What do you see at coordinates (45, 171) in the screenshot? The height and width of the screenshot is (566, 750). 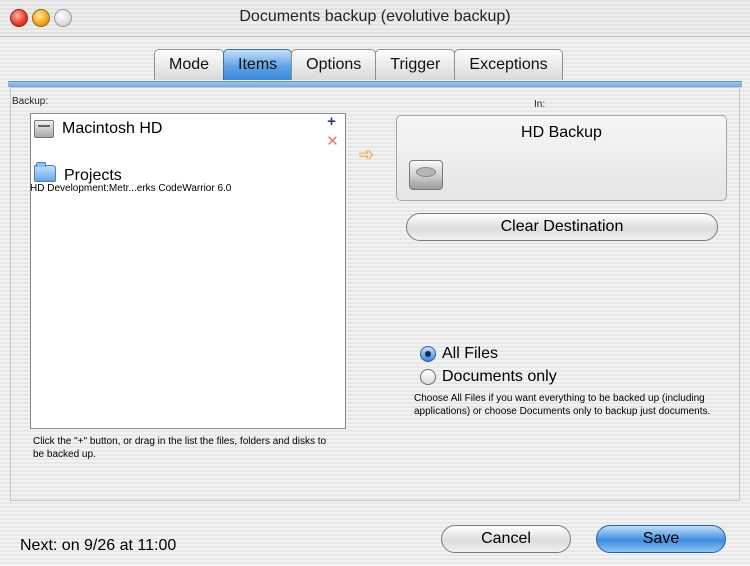 I see `folder-icon` at bounding box center [45, 171].